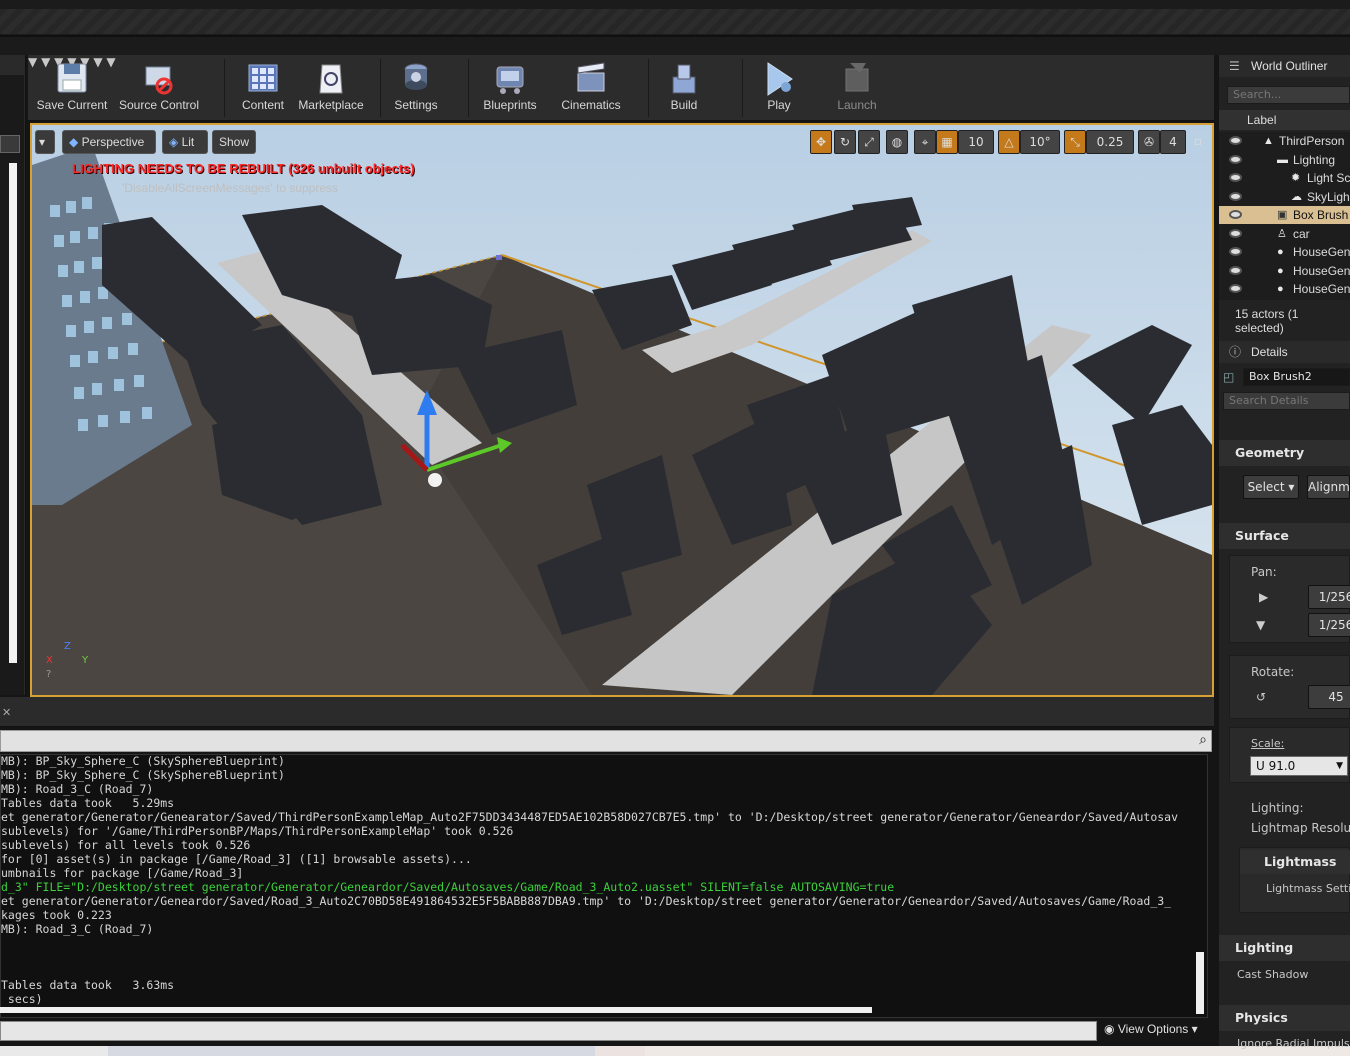 Image resolution: width=1350 pixels, height=1056 pixels. Describe the element at coordinates (1296, 377) in the screenshot. I see `actor-name-field: Box Brush2` at that location.